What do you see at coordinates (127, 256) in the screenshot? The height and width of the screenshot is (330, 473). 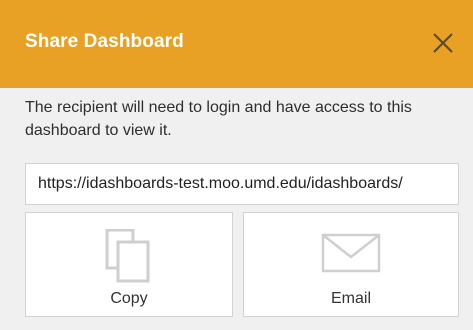 I see `copy-icon` at bounding box center [127, 256].